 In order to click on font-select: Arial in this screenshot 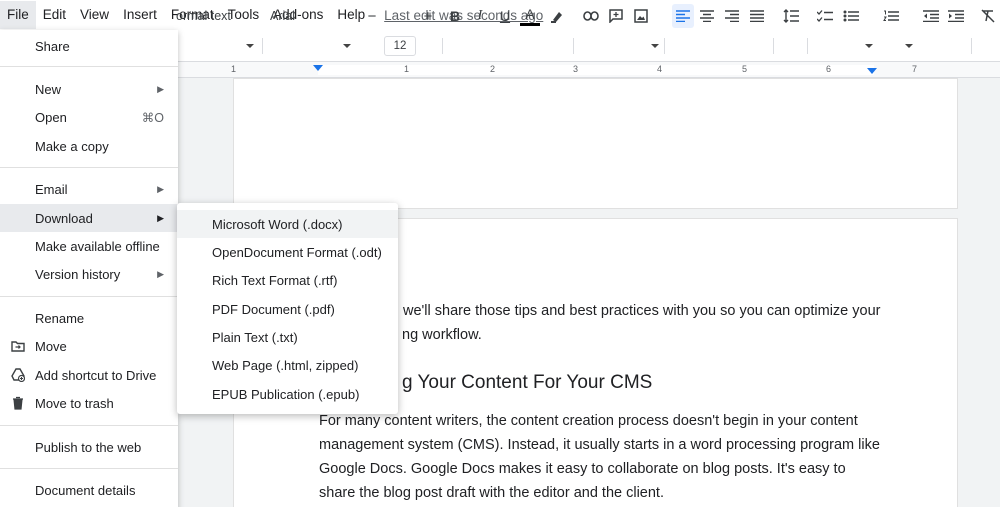, I will do `click(310, 16)`.